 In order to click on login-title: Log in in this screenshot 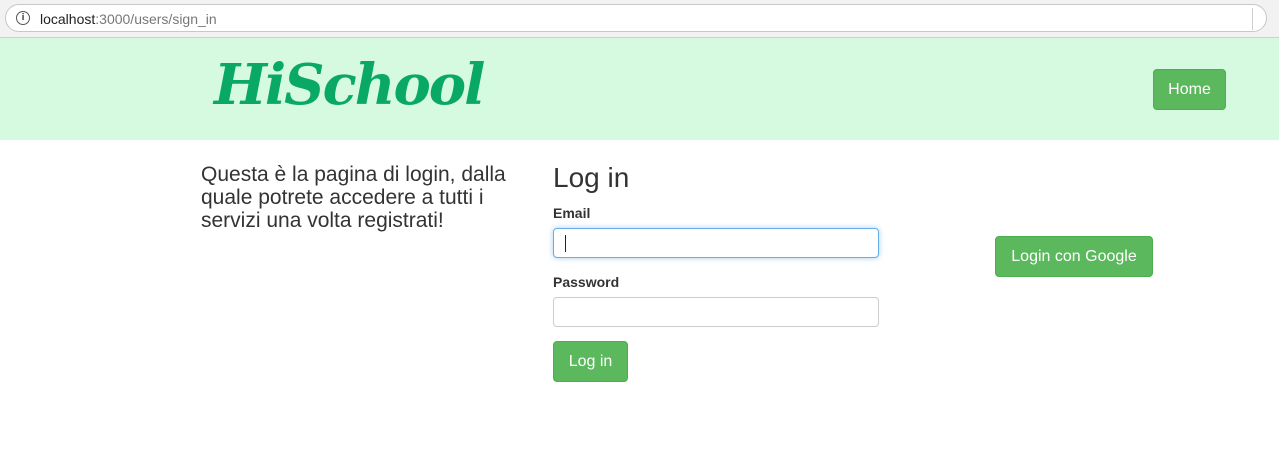, I will do `click(591, 177)`.